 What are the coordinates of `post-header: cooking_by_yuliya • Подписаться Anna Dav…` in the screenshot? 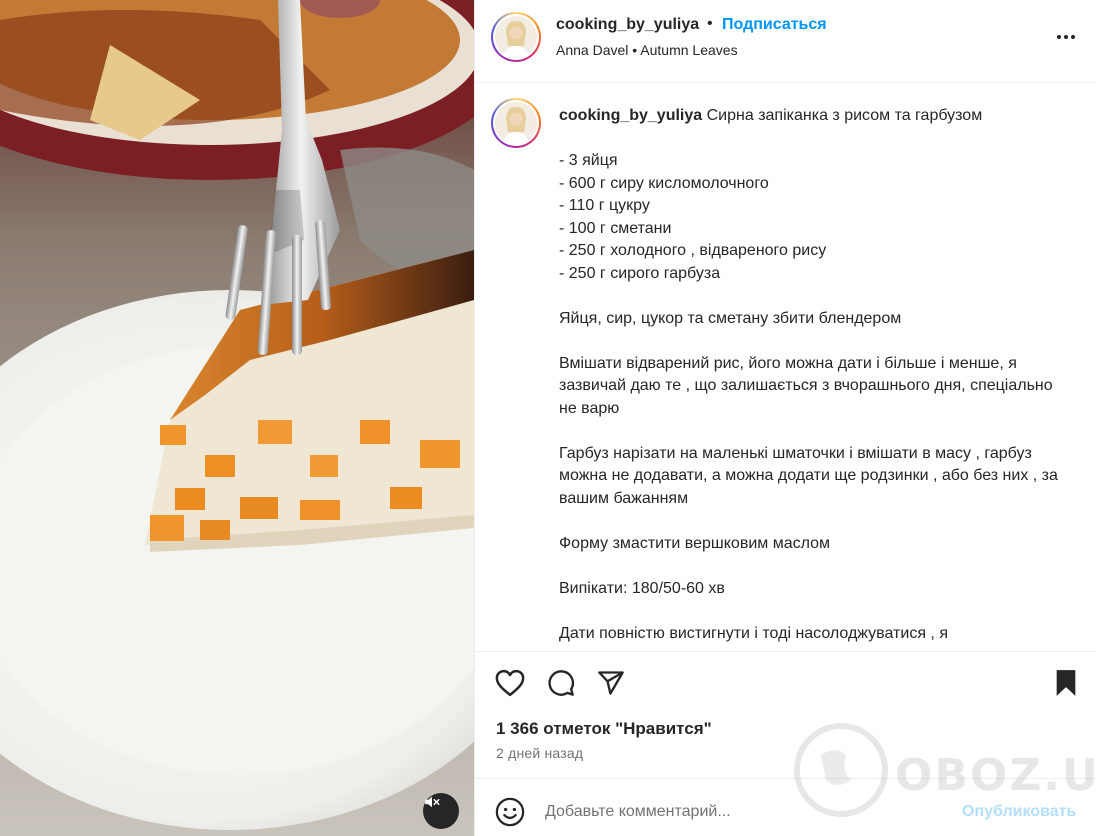 It's located at (785, 41).